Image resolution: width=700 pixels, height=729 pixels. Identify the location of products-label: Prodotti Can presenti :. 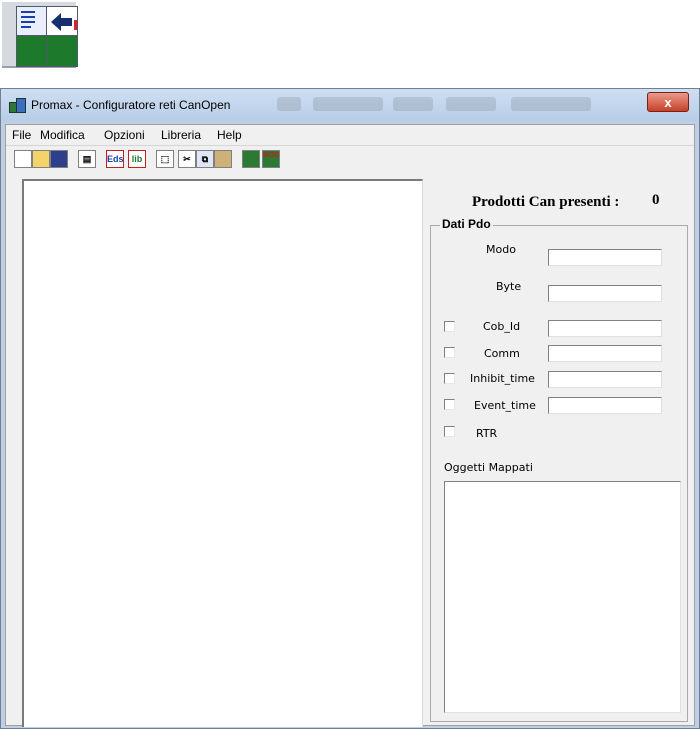
(546, 202).